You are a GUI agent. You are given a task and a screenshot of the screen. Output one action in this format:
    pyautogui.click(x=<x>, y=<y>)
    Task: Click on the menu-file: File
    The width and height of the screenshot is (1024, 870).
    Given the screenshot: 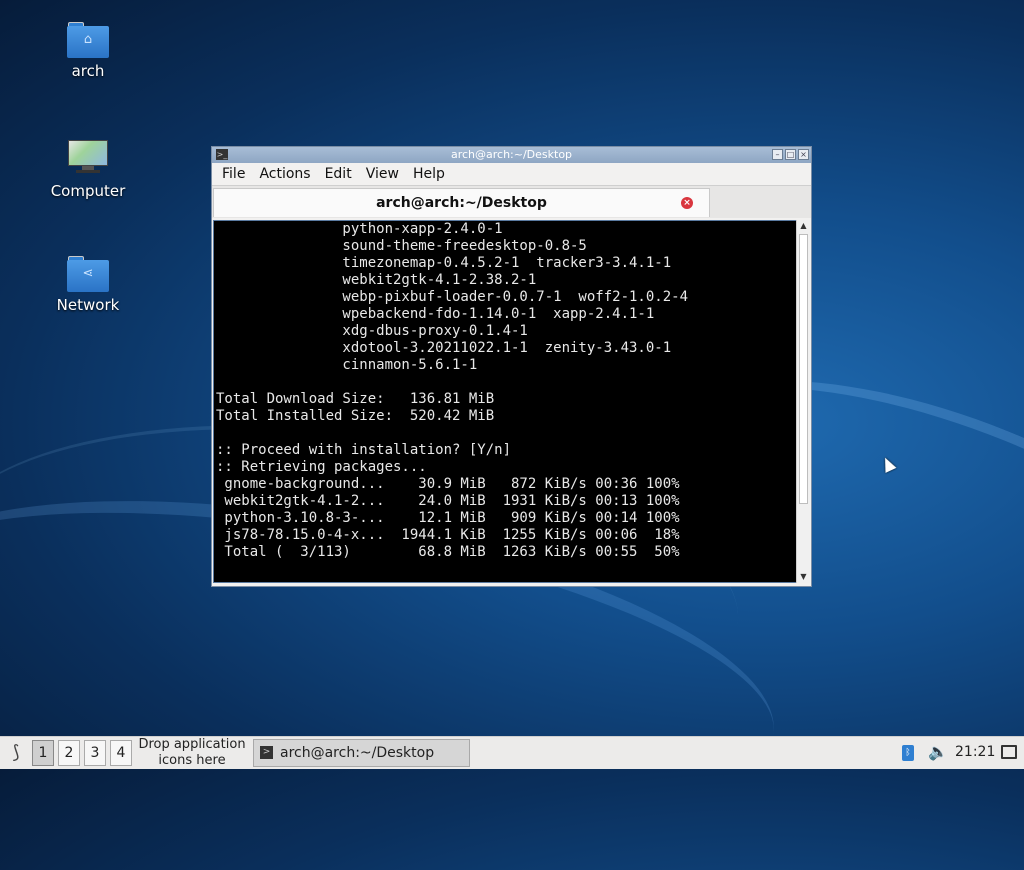 What is the action you would take?
    pyautogui.click(x=233, y=174)
    